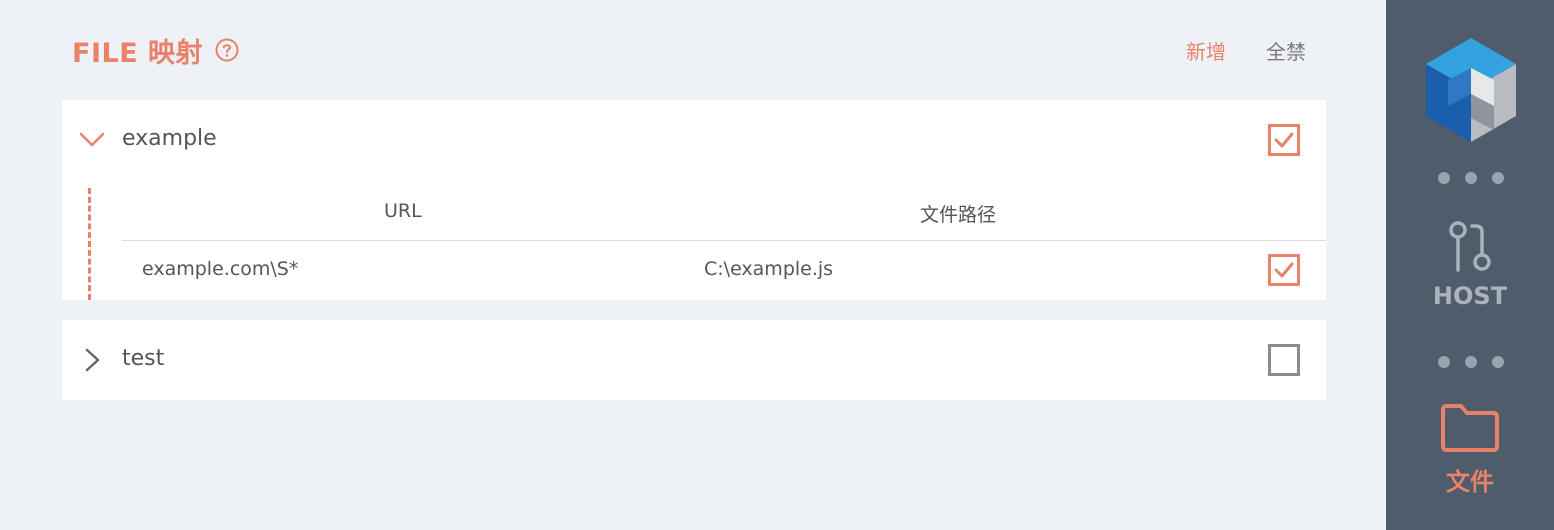 Image resolution: width=1554 pixels, height=530 pixels. What do you see at coordinates (1246, 50) in the screenshot?
I see `header-actions: 新增 全禁` at bounding box center [1246, 50].